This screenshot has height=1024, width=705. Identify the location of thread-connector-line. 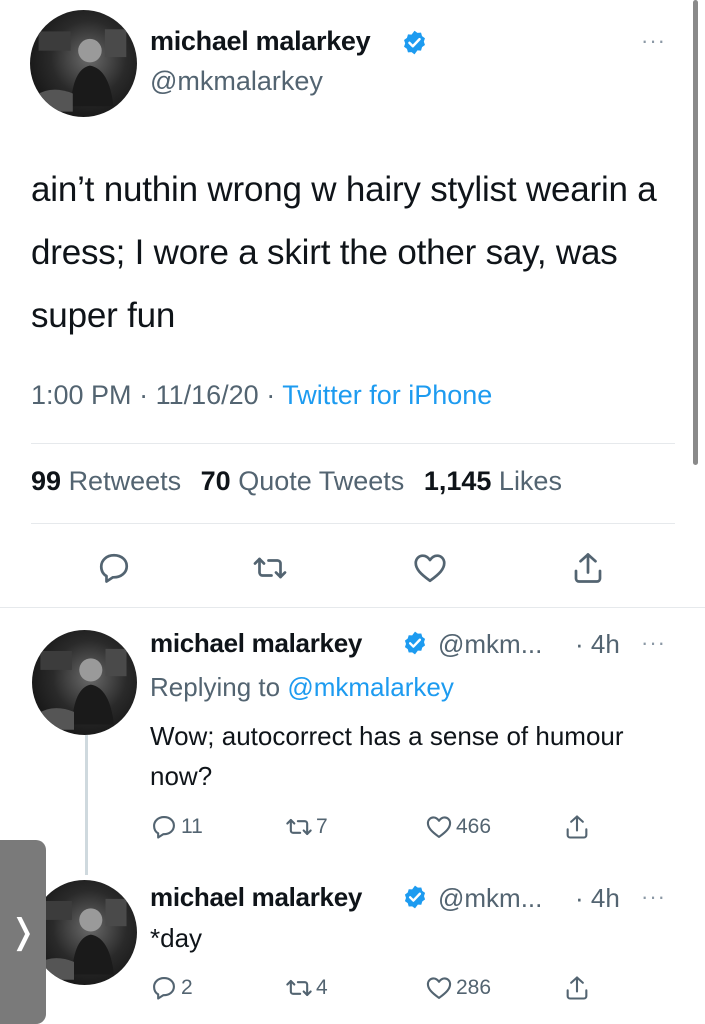
(86, 805).